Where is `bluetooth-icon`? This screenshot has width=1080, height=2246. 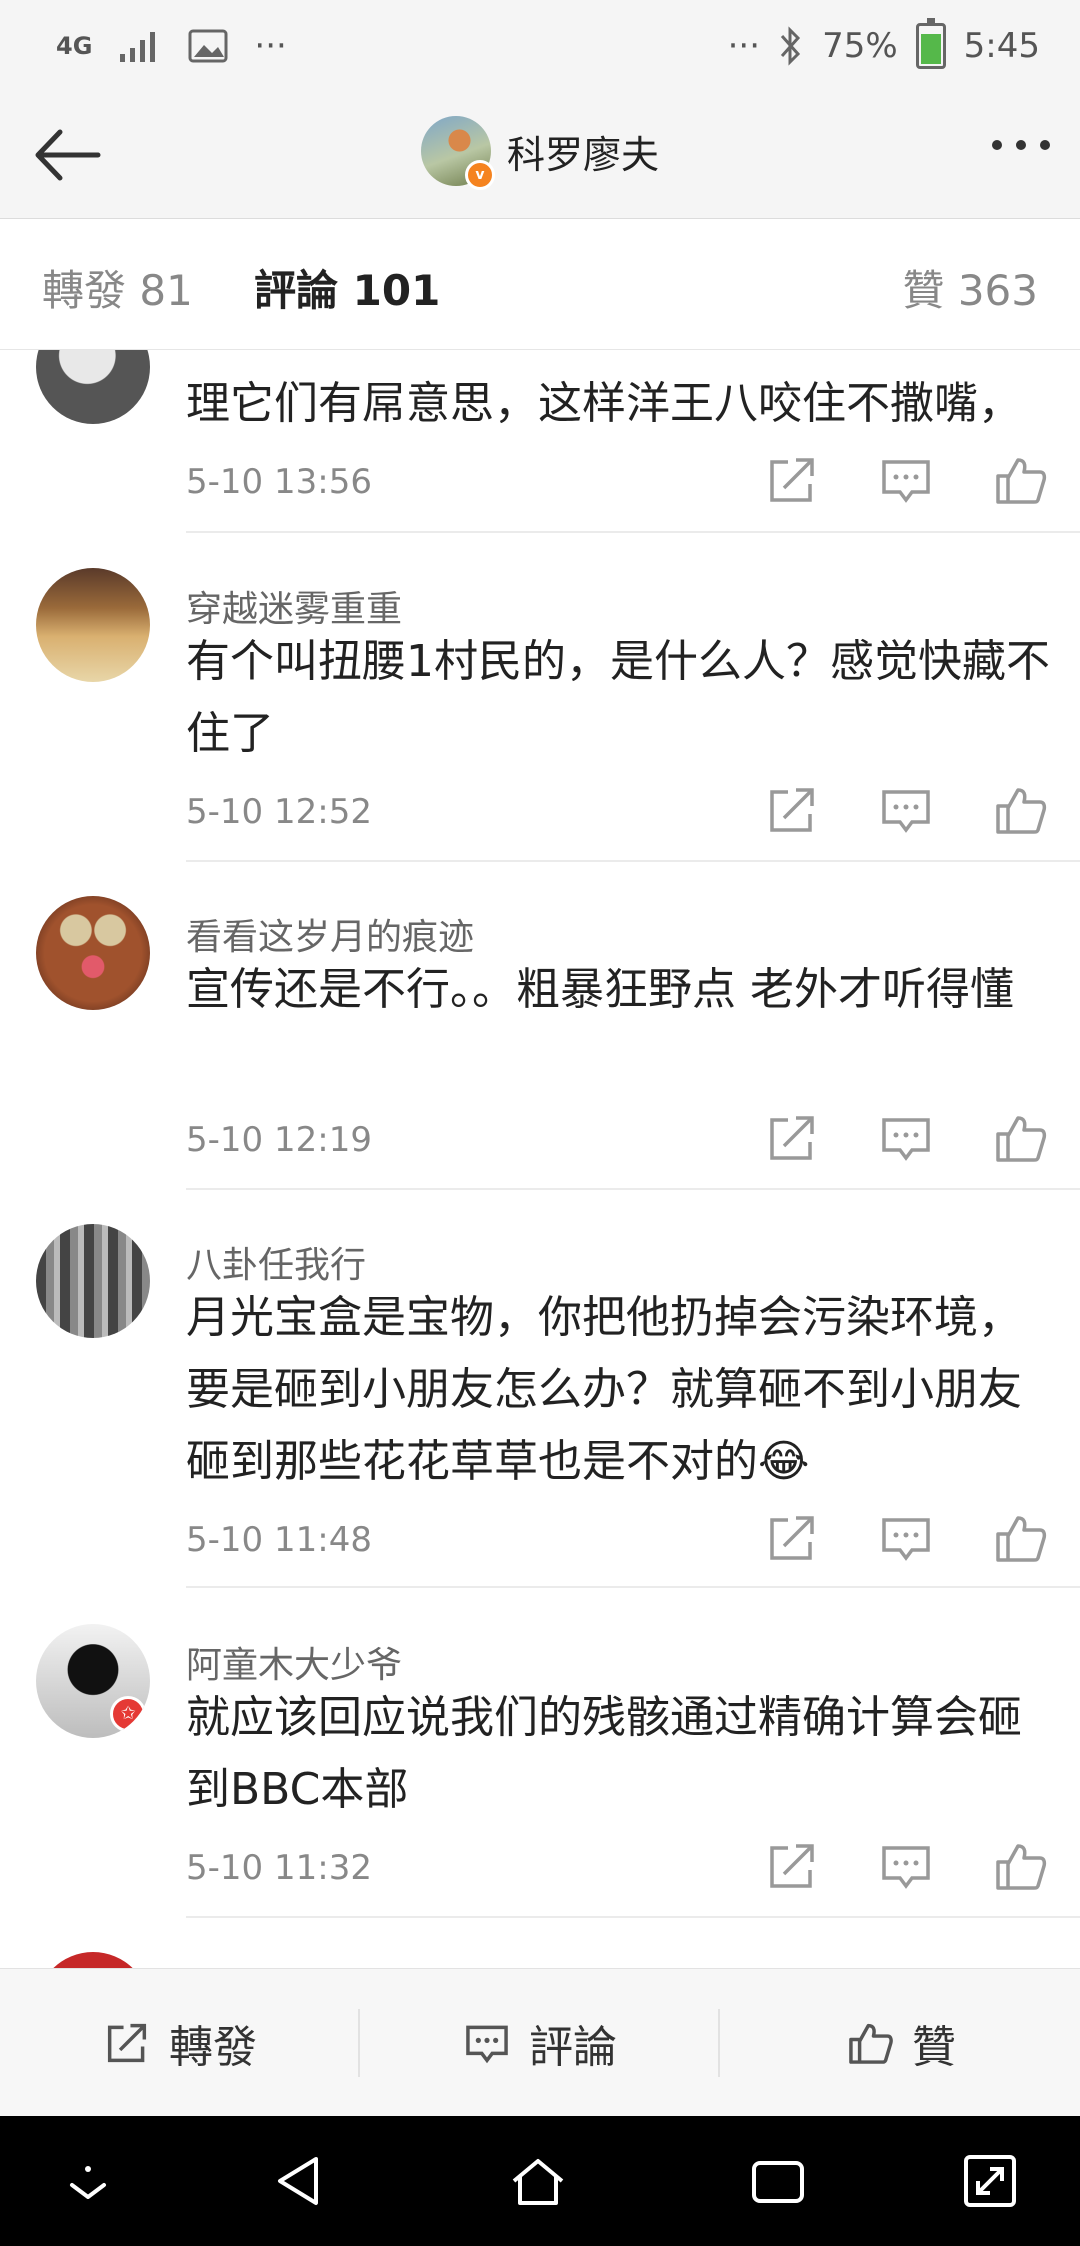 bluetooth-icon is located at coordinates (790, 46).